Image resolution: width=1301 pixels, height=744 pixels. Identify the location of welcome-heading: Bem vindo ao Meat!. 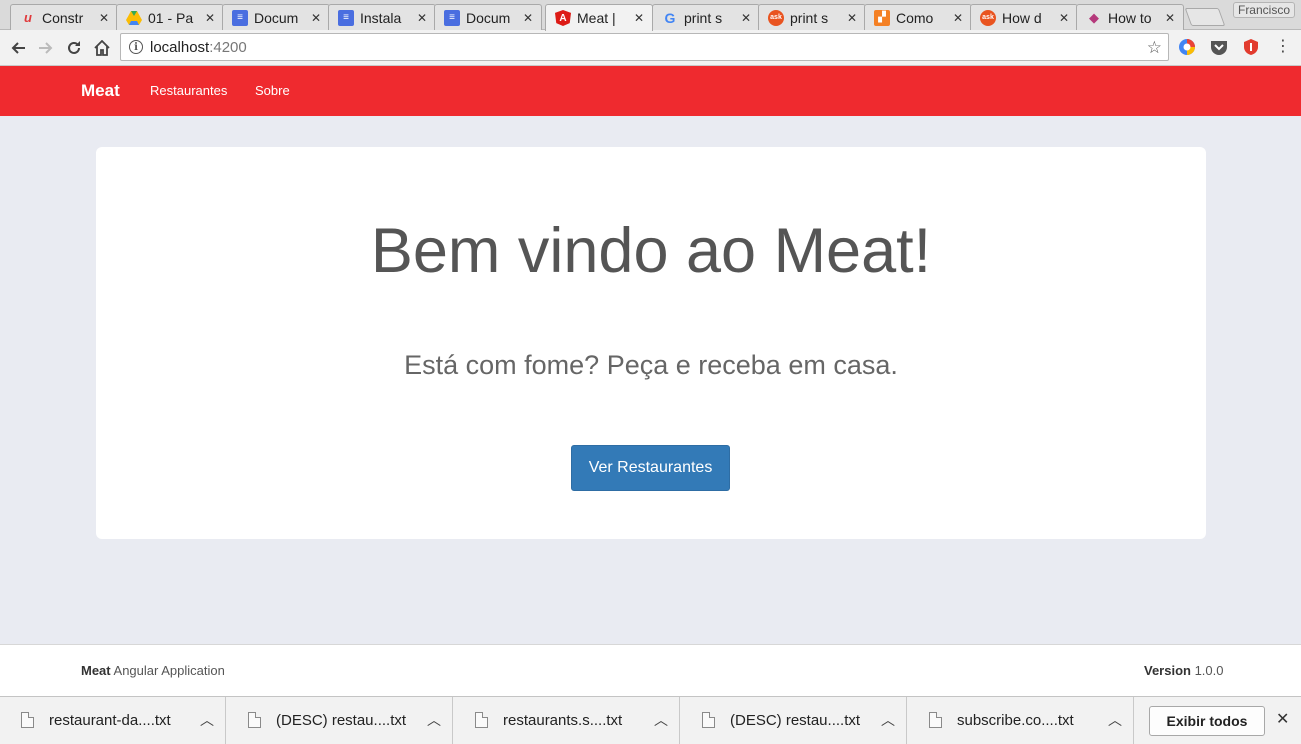
(651, 251).